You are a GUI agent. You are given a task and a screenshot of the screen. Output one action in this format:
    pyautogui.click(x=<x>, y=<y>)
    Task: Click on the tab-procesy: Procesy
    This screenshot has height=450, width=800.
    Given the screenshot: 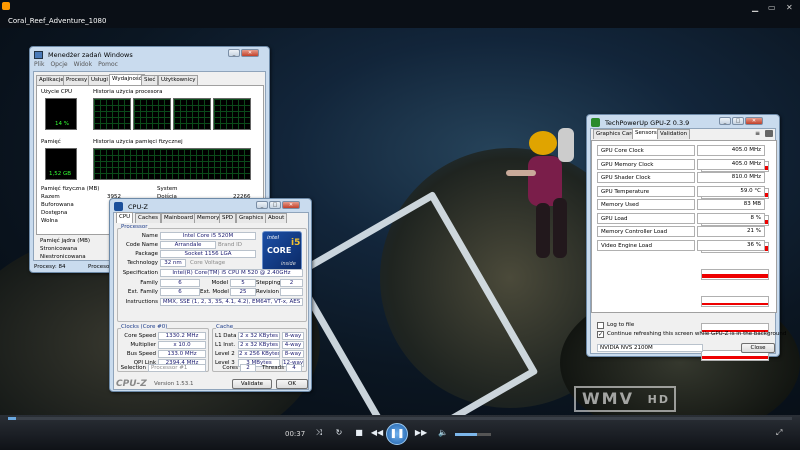 What is the action you would take?
    pyautogui.click(x=77, y=80)
    